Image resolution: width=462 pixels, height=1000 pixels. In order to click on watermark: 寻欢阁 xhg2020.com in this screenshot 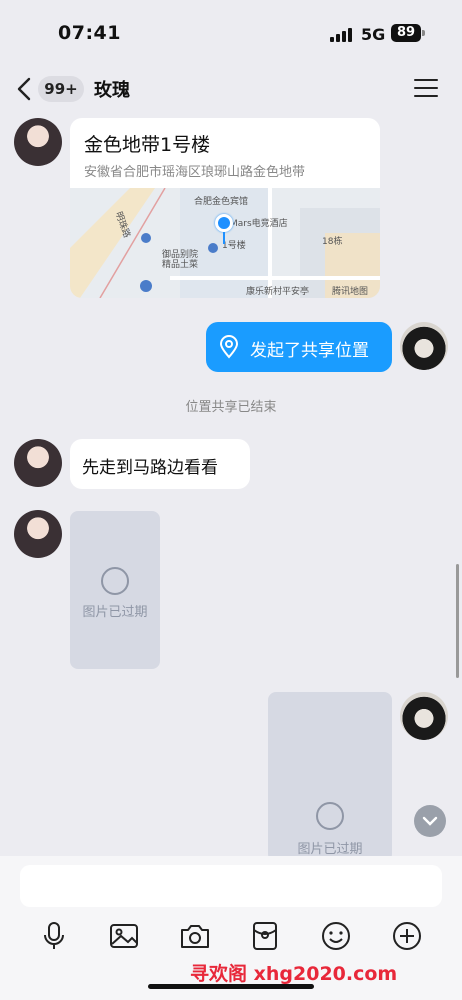, I will do `click(294, 974)`.